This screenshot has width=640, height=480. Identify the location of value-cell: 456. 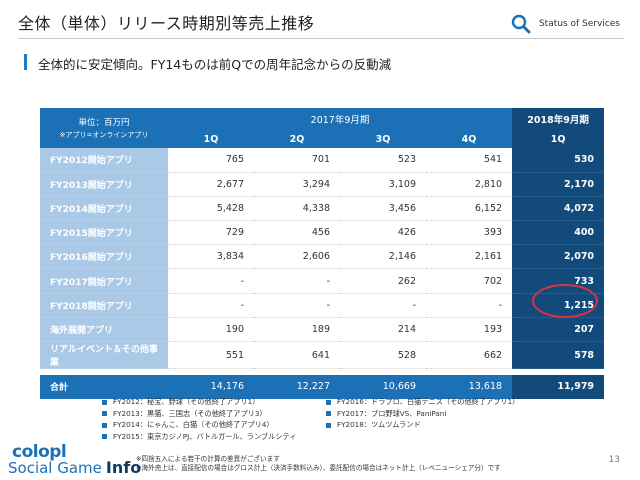
(297, 233).